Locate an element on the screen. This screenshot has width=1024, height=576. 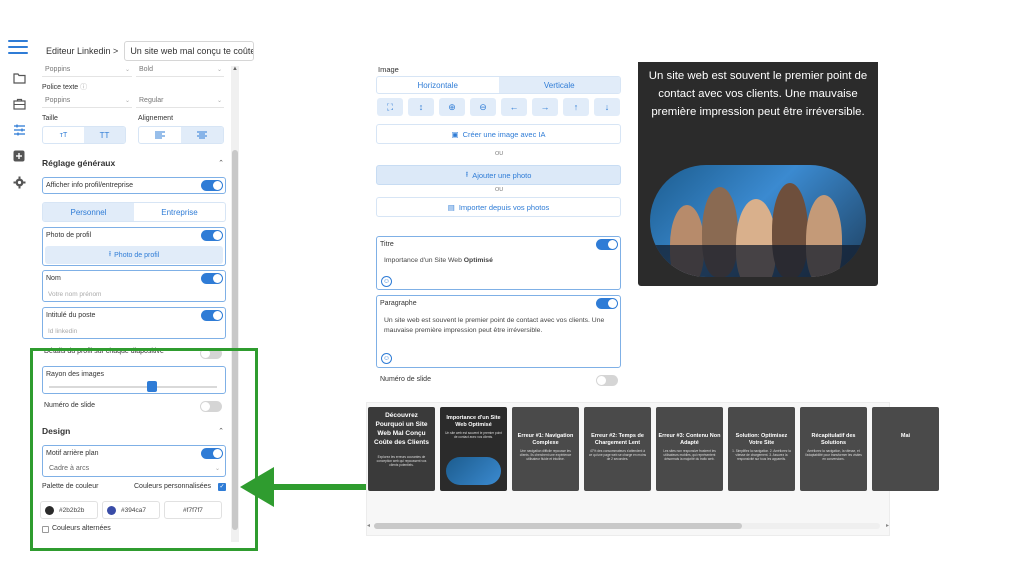
image-icon: ▣ is located at coordinates (455, 134).